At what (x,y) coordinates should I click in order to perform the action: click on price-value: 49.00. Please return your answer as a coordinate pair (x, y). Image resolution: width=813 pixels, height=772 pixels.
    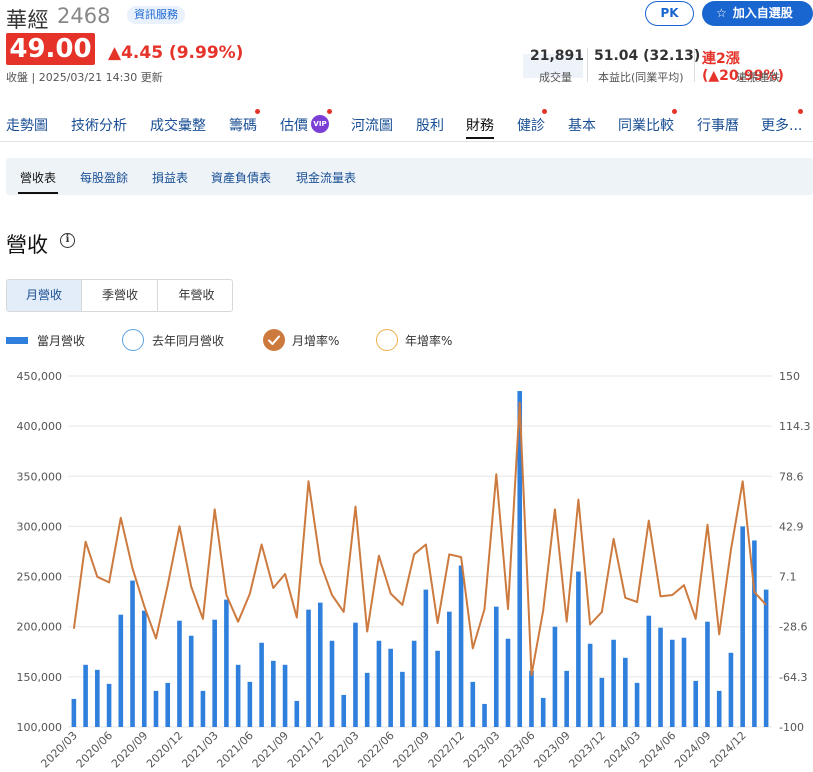
    Looking at the image, I should click on (50, 49).